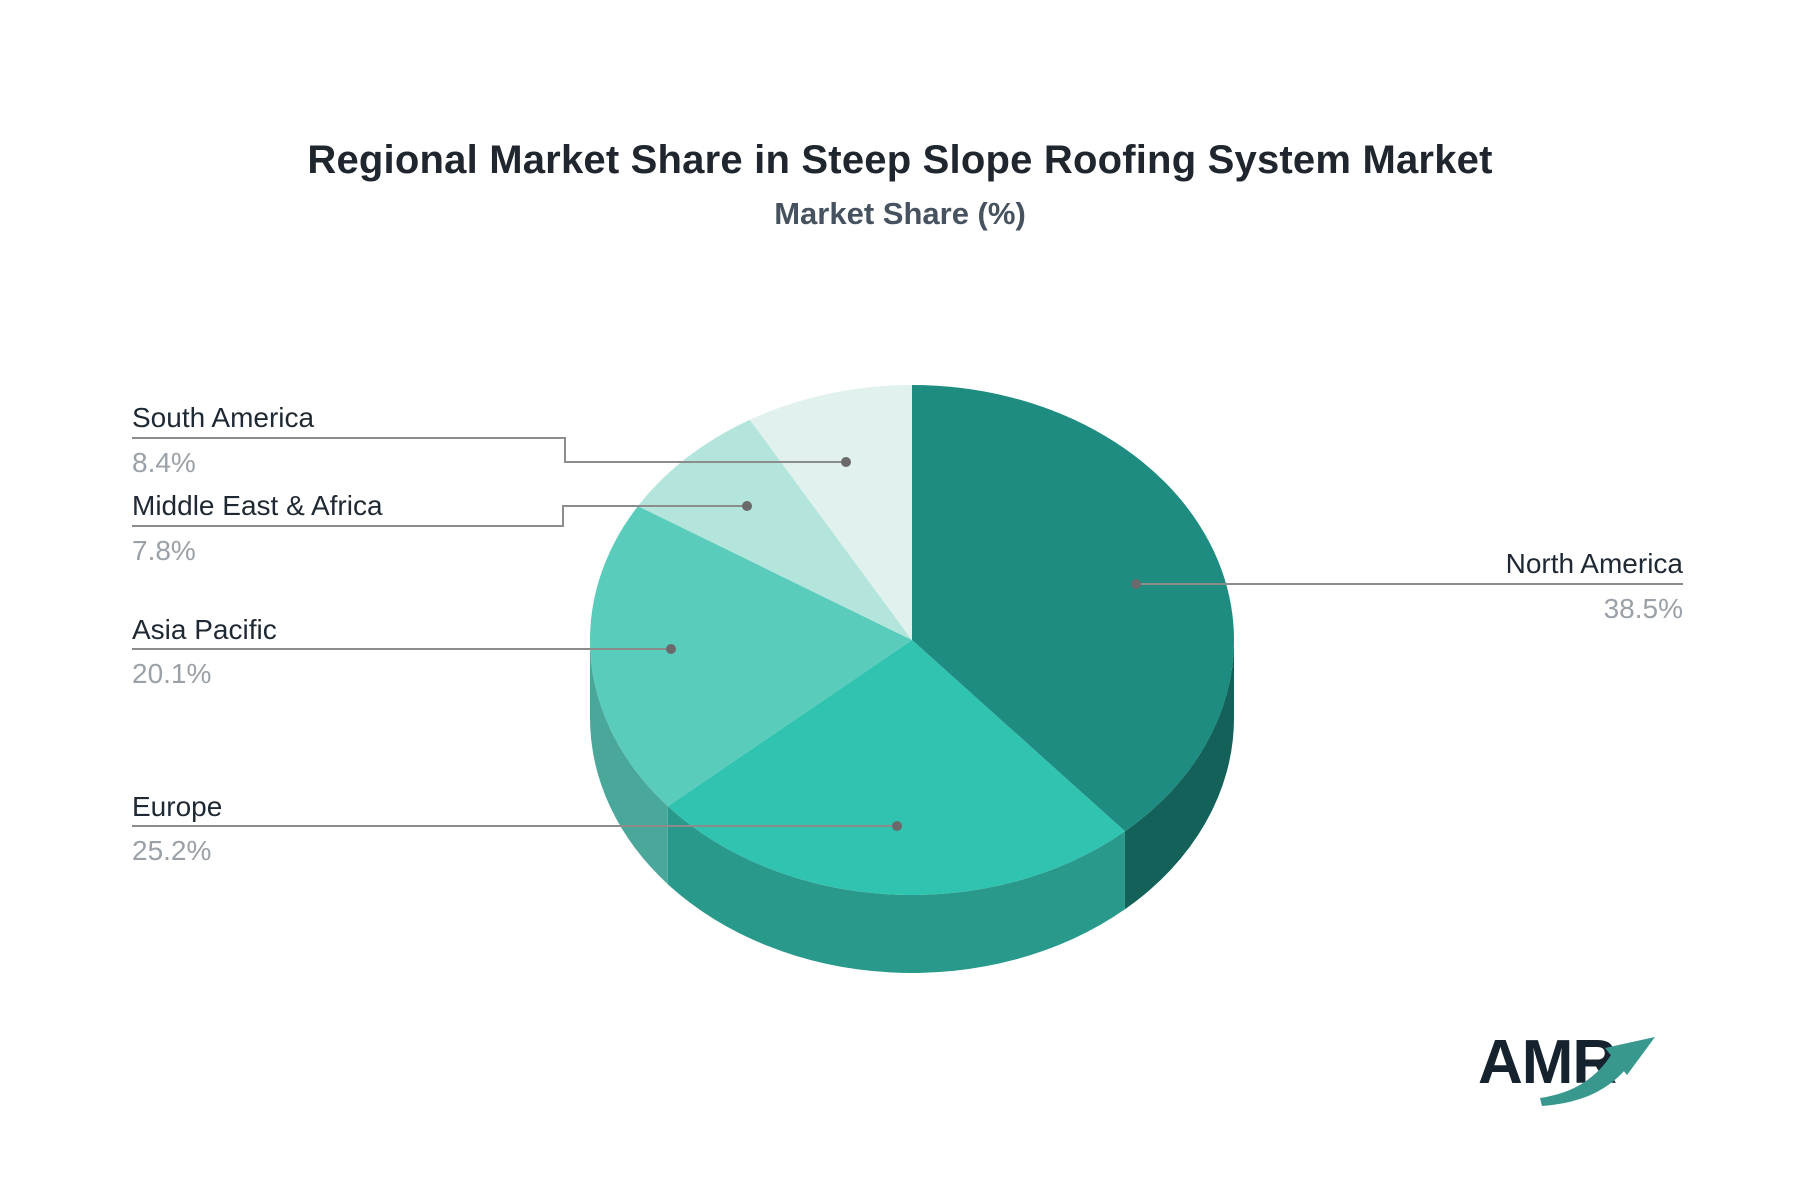 The image size is (1800, 1196). Describe the element at coordinates (747, 506) in the screenshot. I see `leader-dot-middle-east-africa` at that location.